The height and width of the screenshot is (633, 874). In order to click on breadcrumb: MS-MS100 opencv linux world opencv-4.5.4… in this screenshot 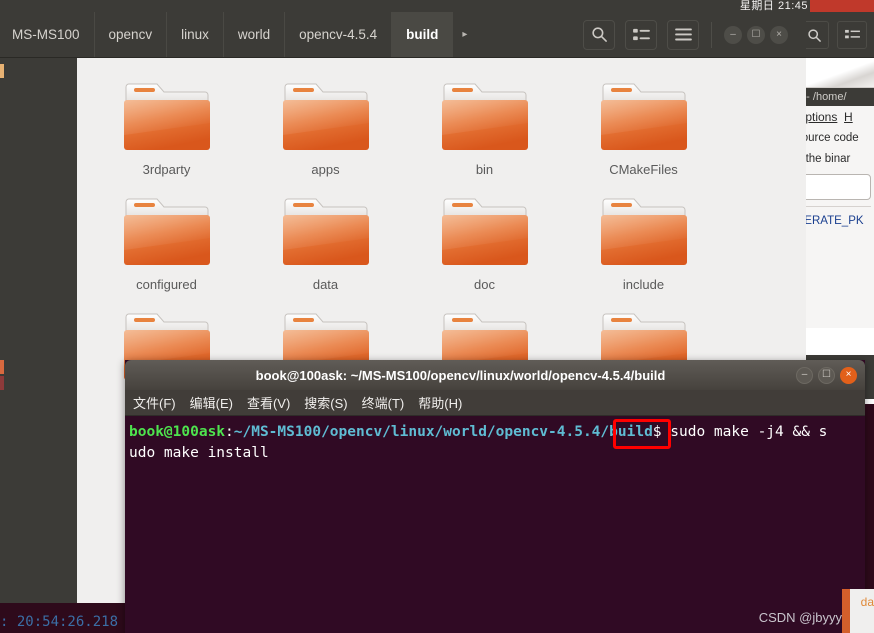, I will do `click(238, 34)`.